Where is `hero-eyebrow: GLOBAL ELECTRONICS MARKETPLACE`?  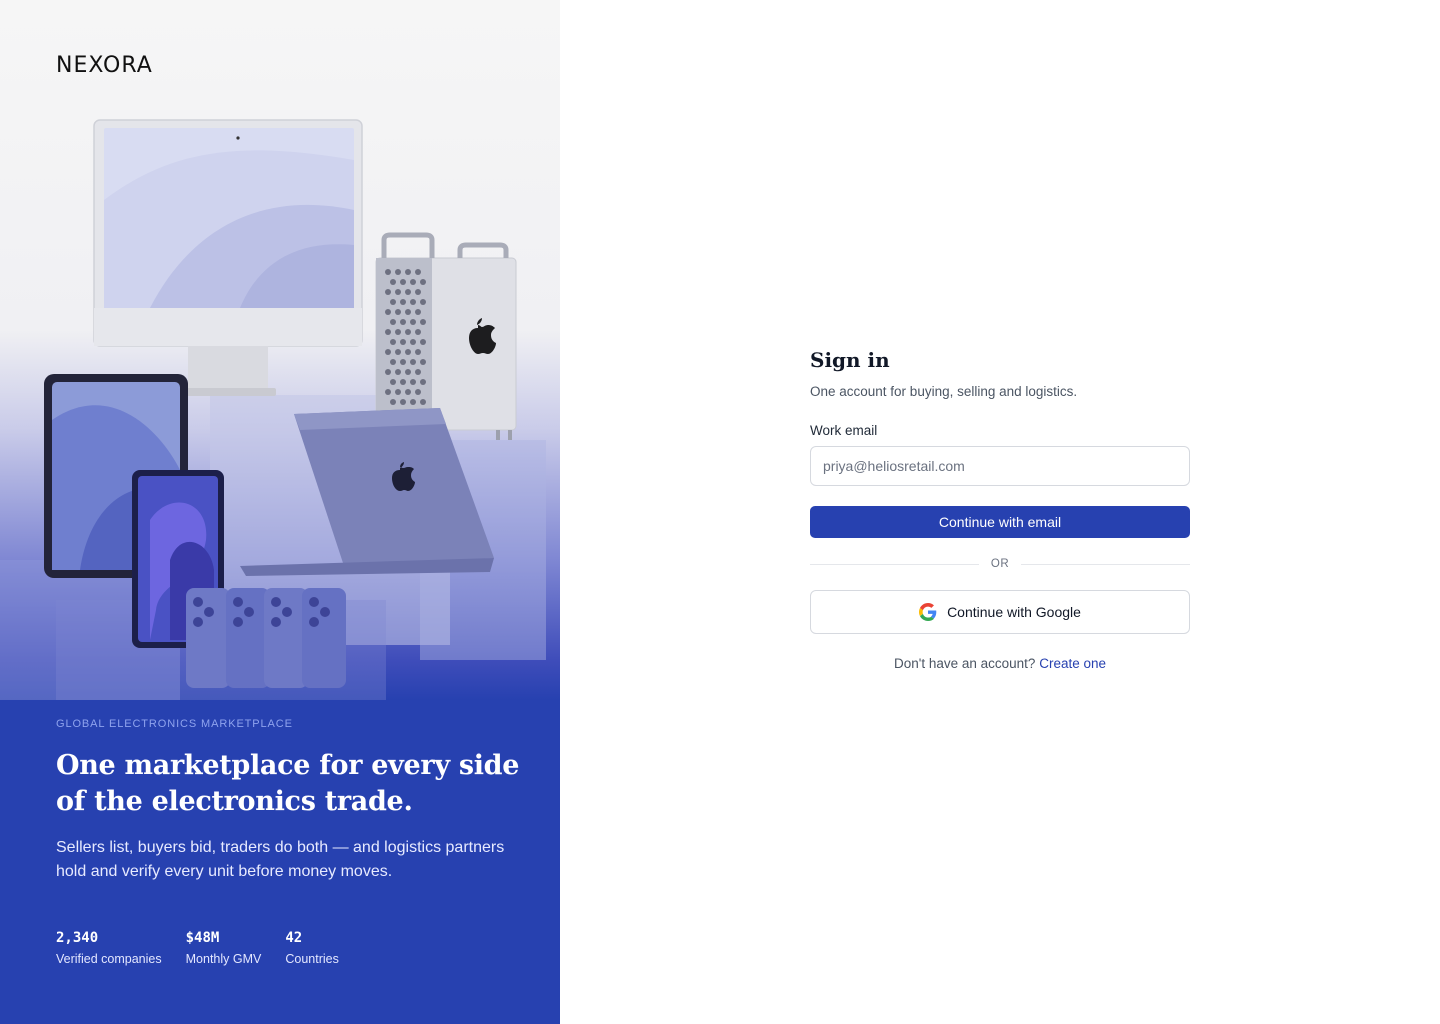
hero-eyebrow: GLOBAL ELECTRONICS MARKETPLACE is located at coordinates (174, 724).